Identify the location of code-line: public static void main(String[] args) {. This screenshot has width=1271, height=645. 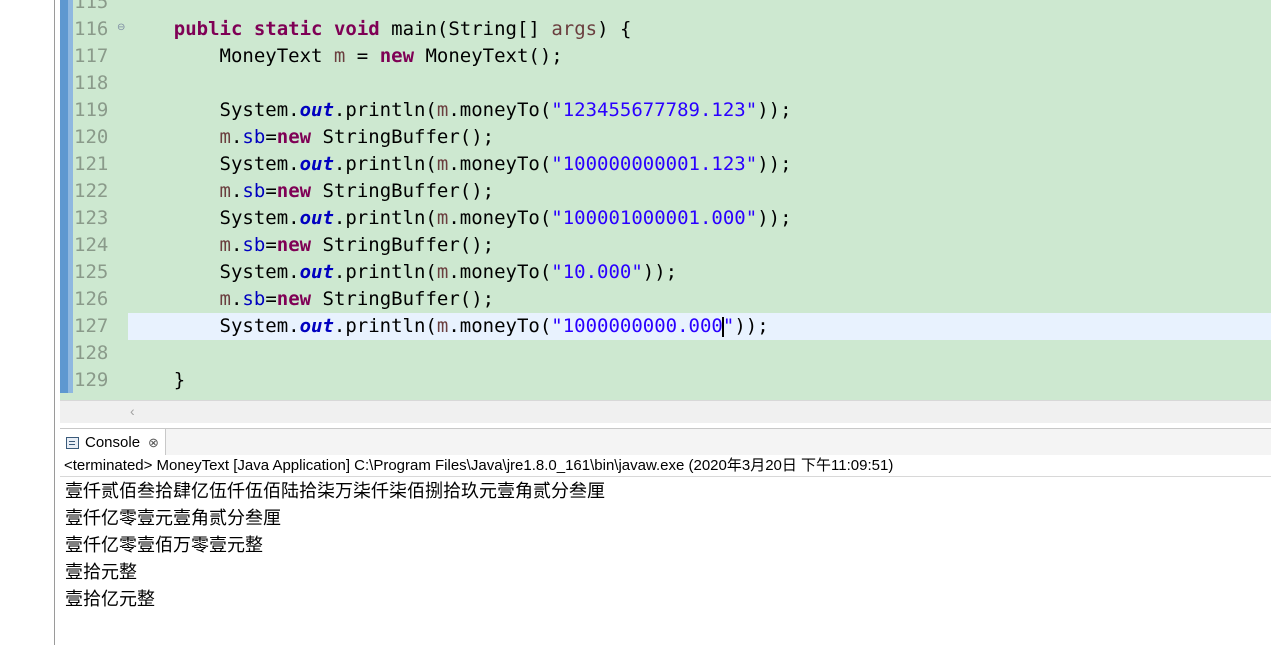
(699, 29).